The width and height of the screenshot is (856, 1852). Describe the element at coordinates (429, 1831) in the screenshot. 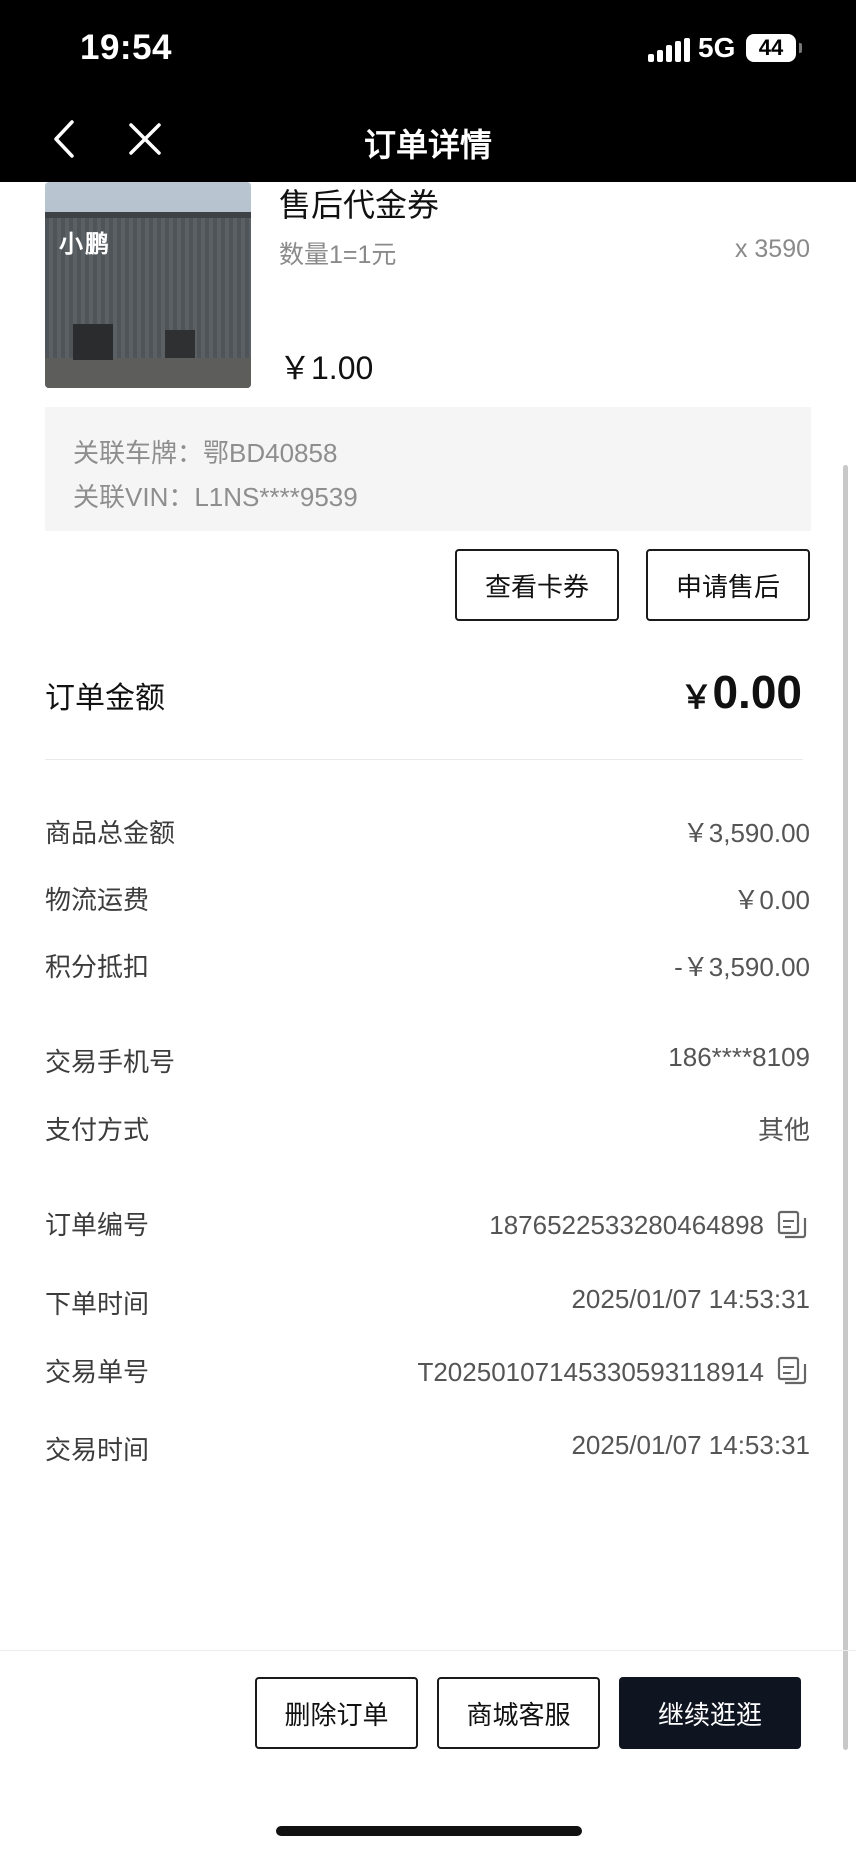

I see `home-indicator` at that location.